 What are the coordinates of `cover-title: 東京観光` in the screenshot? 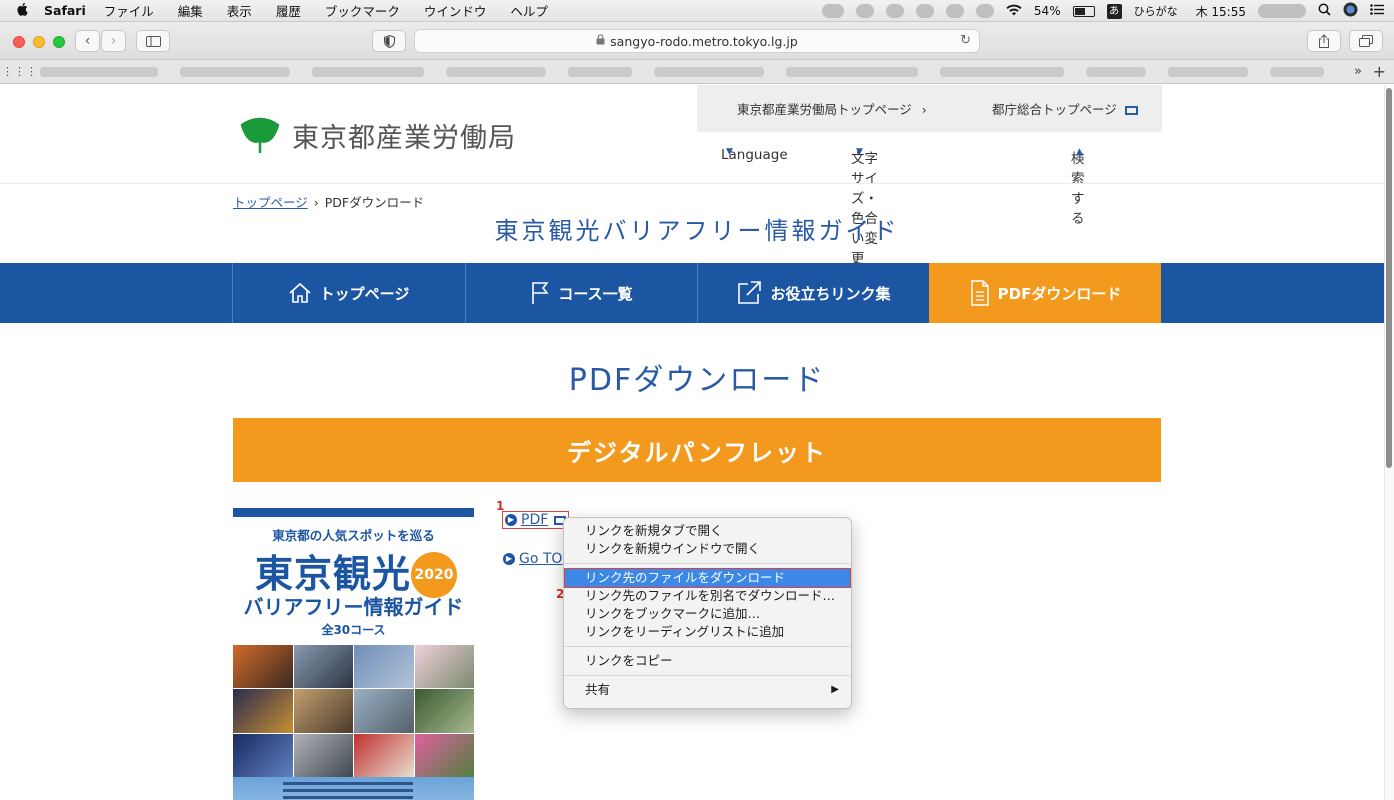 It's located at (333, 574).